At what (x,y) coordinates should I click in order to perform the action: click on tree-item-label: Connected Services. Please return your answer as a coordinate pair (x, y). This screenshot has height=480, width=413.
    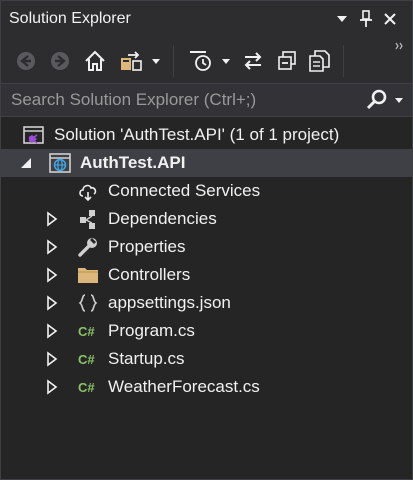
    Looking at the image, I should click on (184, 190).